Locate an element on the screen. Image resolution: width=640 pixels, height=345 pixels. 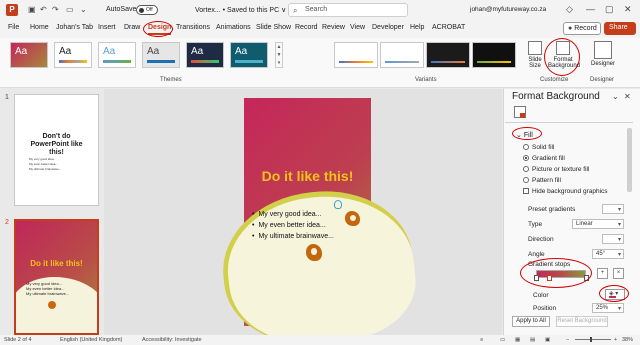
sorter-view-icon: ▦ is located at coordinates (517, 340).